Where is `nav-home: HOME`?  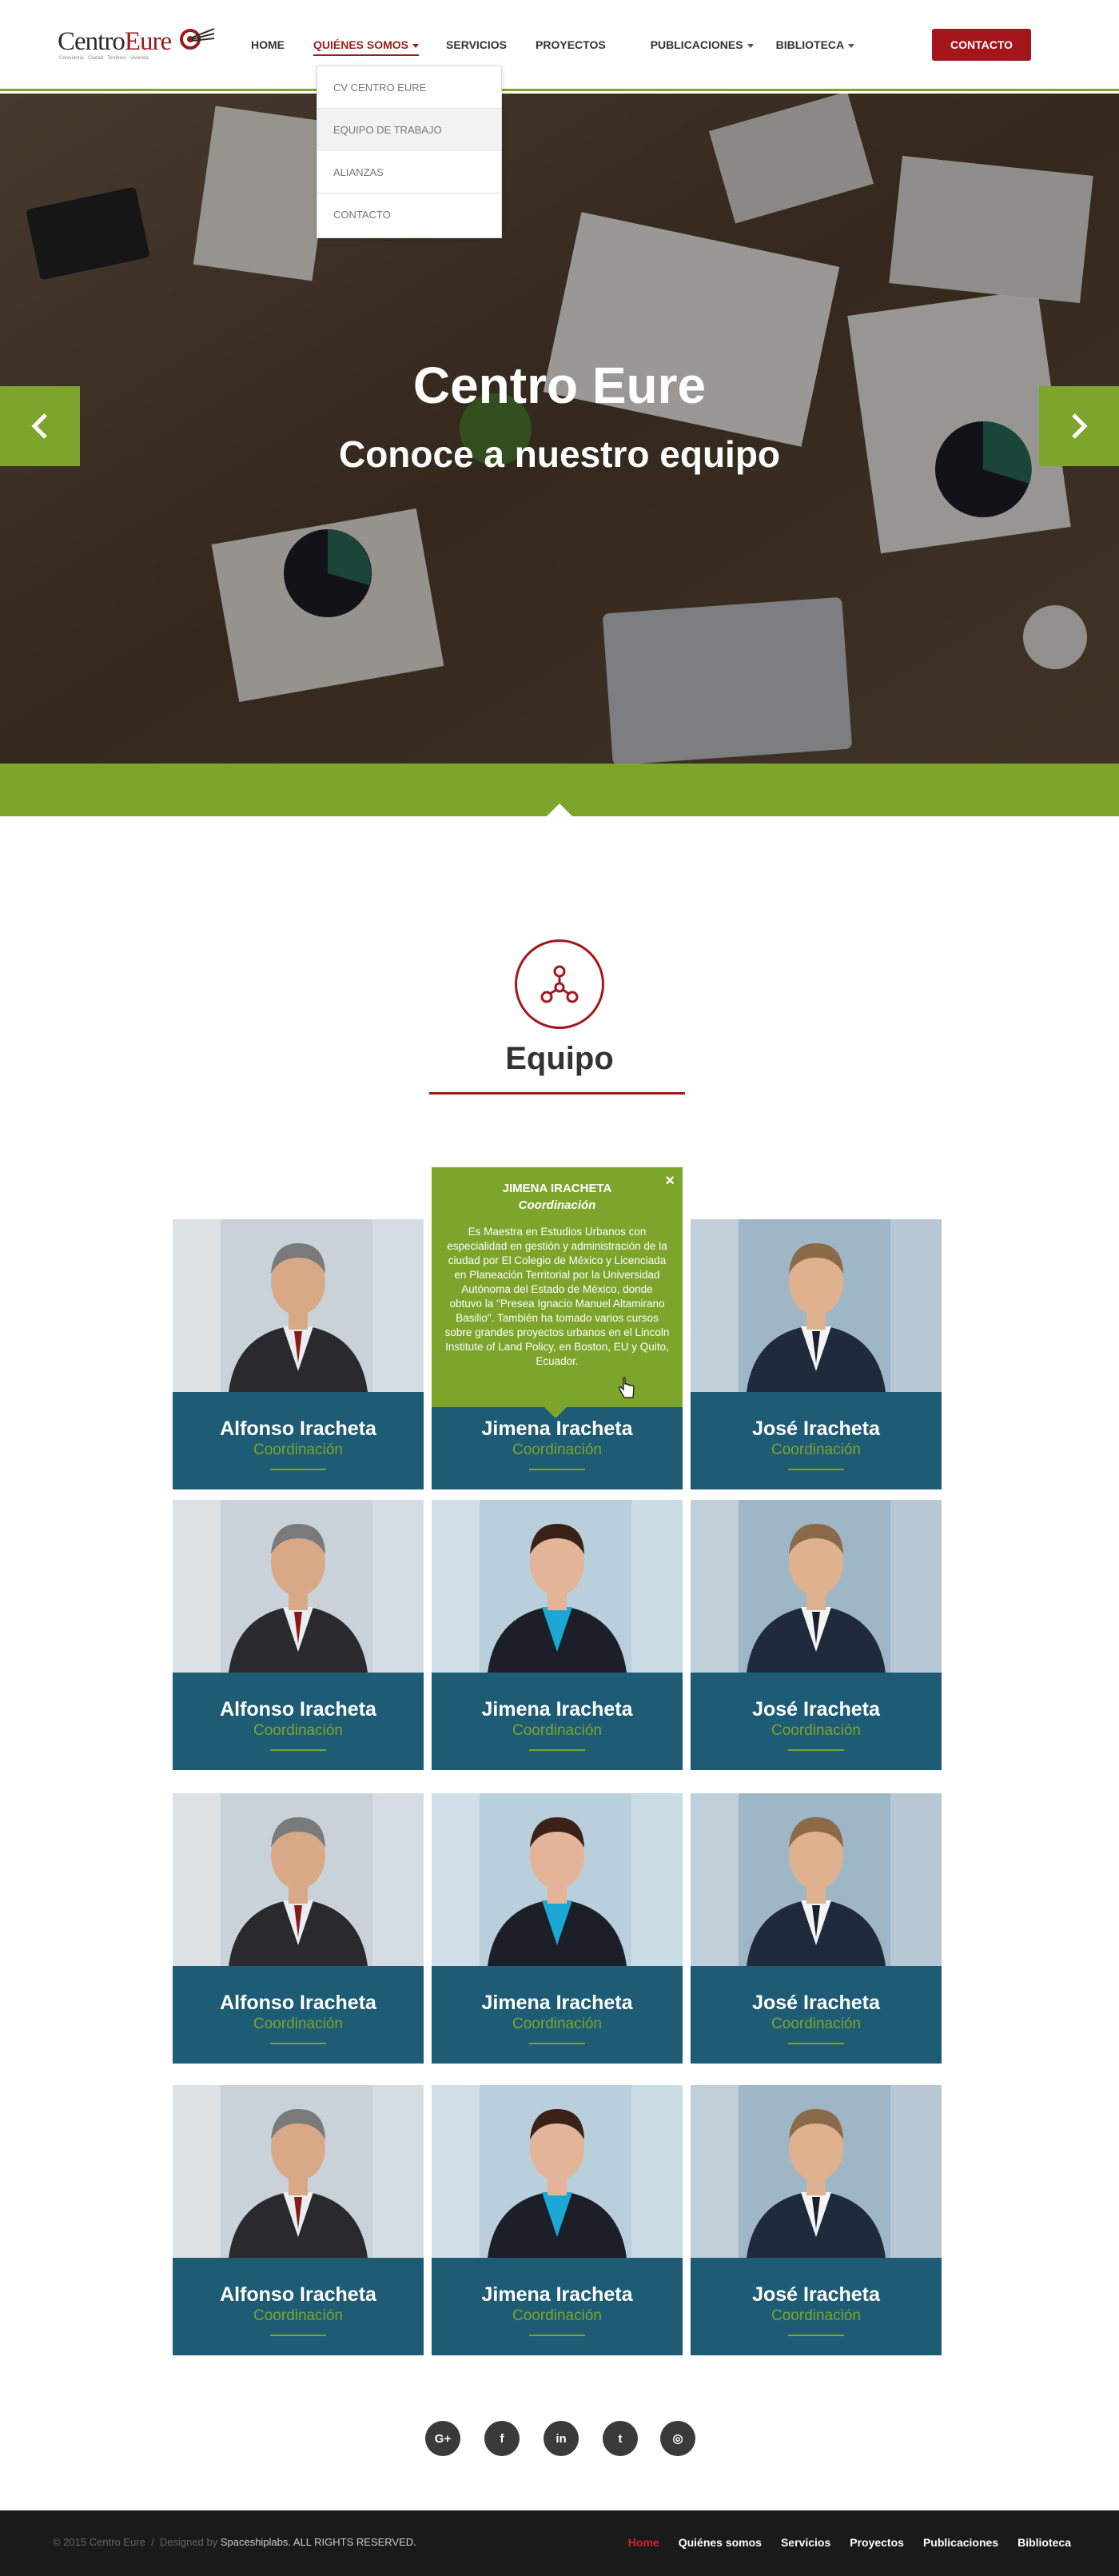
nav-home: HOME is located at coordinates (268, 46).